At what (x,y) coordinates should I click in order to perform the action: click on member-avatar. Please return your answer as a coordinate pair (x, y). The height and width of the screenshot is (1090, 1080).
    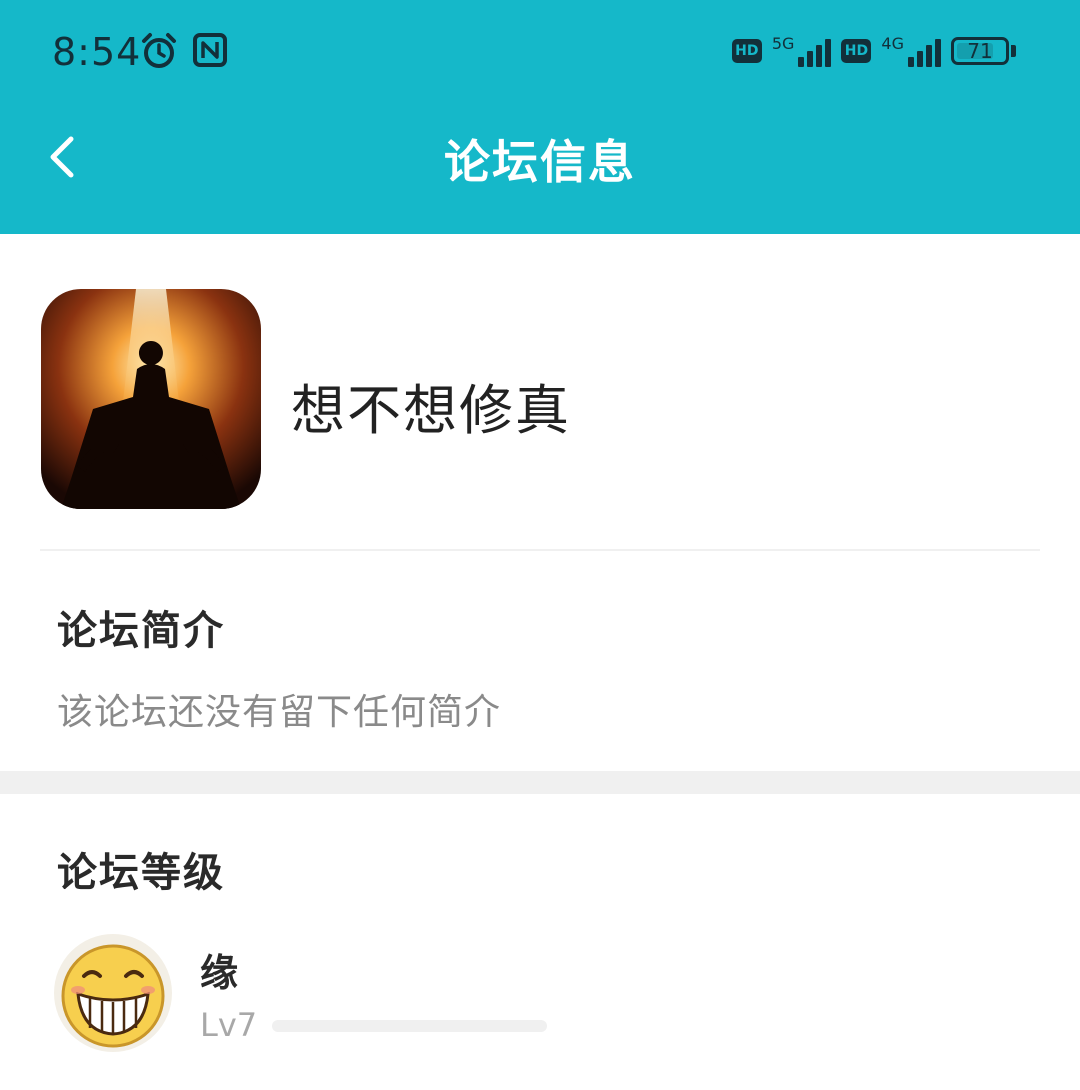
    Looking at the image, I should click on (113, 993).